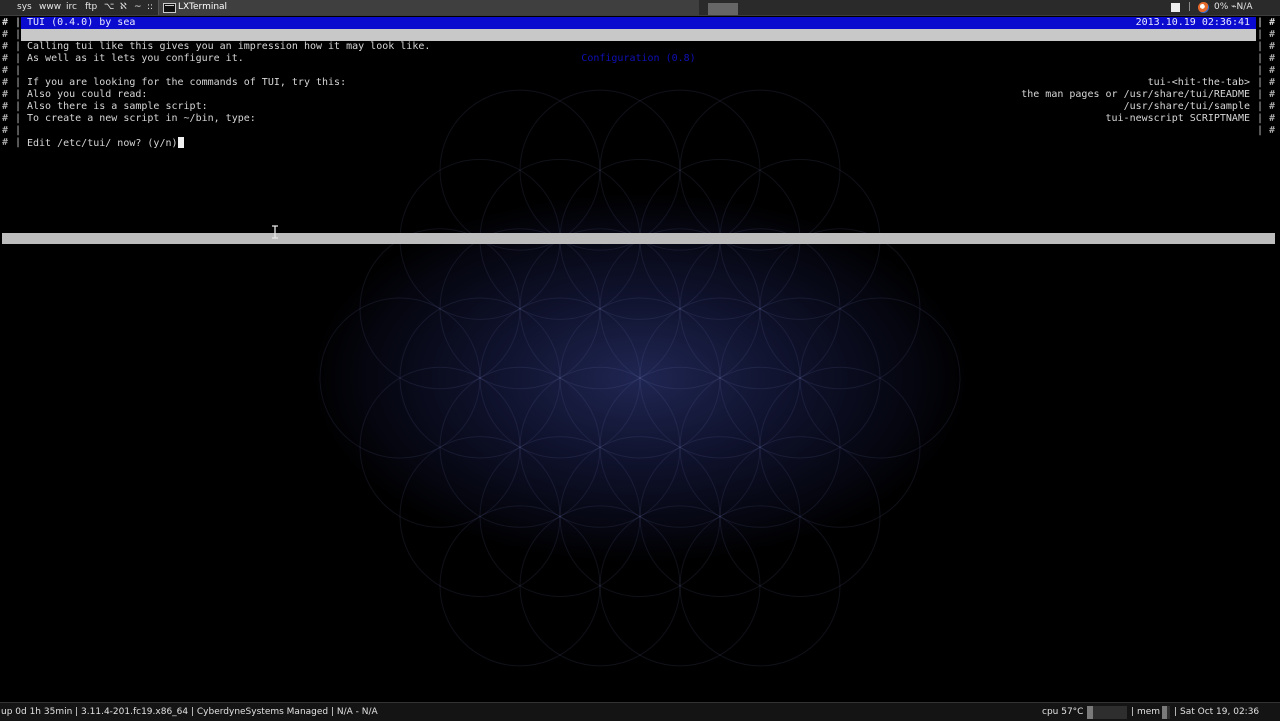 The height and width of the screenshot is (721, 1280). What do you see at coordinates (180, 142) in the screenshot?
I see `text-cursor` at bounding box center [180, 142].